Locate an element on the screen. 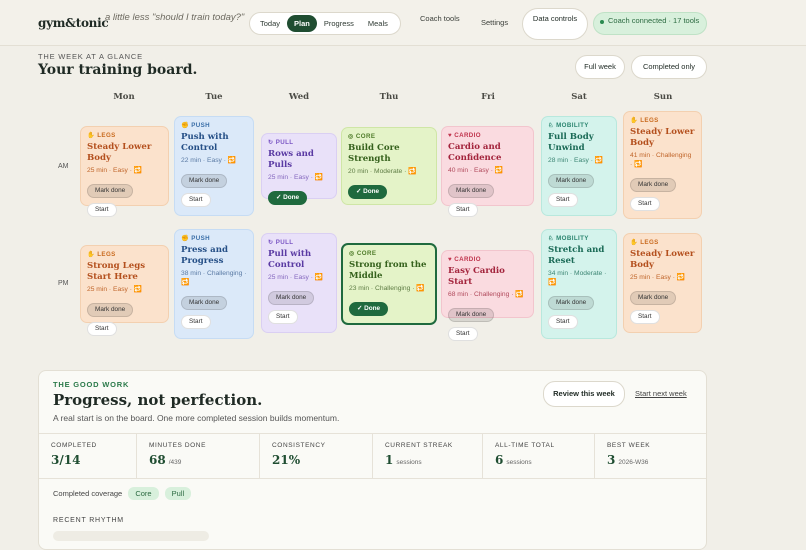 This screenshot has width=806, height=550. rhythm-track is located at coordinates (131, 536).